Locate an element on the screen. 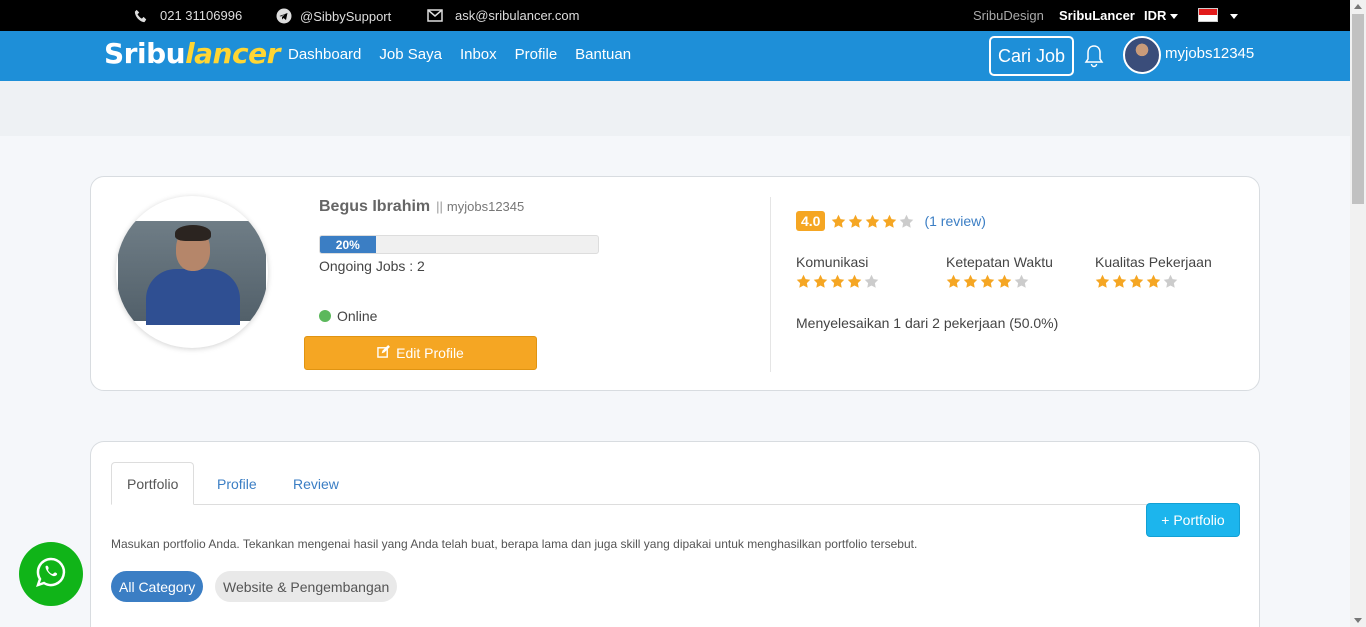 Image resolution: width=1366 pixels, height=627 pixels. scrollbar-thumb is located at coordinates (1358, 109).